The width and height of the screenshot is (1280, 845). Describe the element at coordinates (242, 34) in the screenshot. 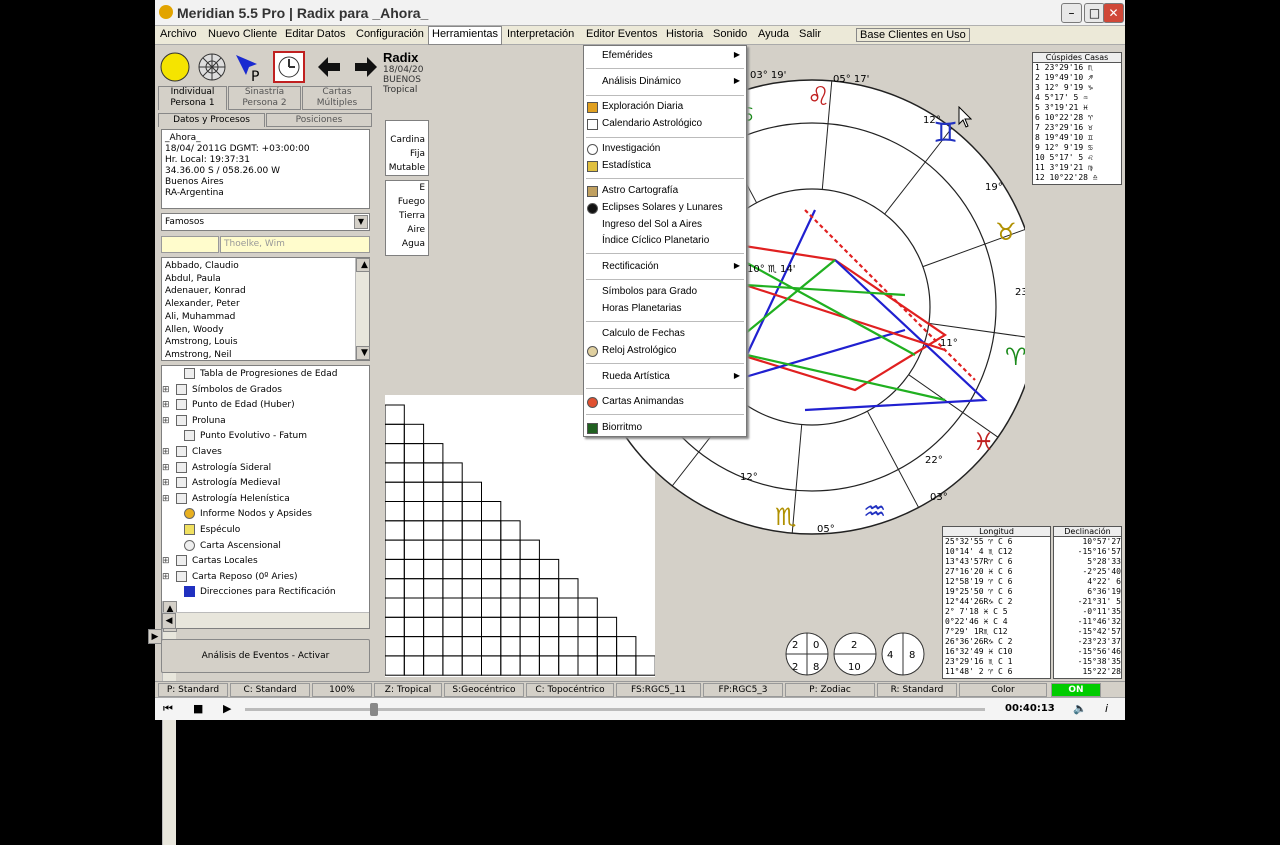

I see `menu-nuevo-cliente: Nuevo Cliente` at that location.